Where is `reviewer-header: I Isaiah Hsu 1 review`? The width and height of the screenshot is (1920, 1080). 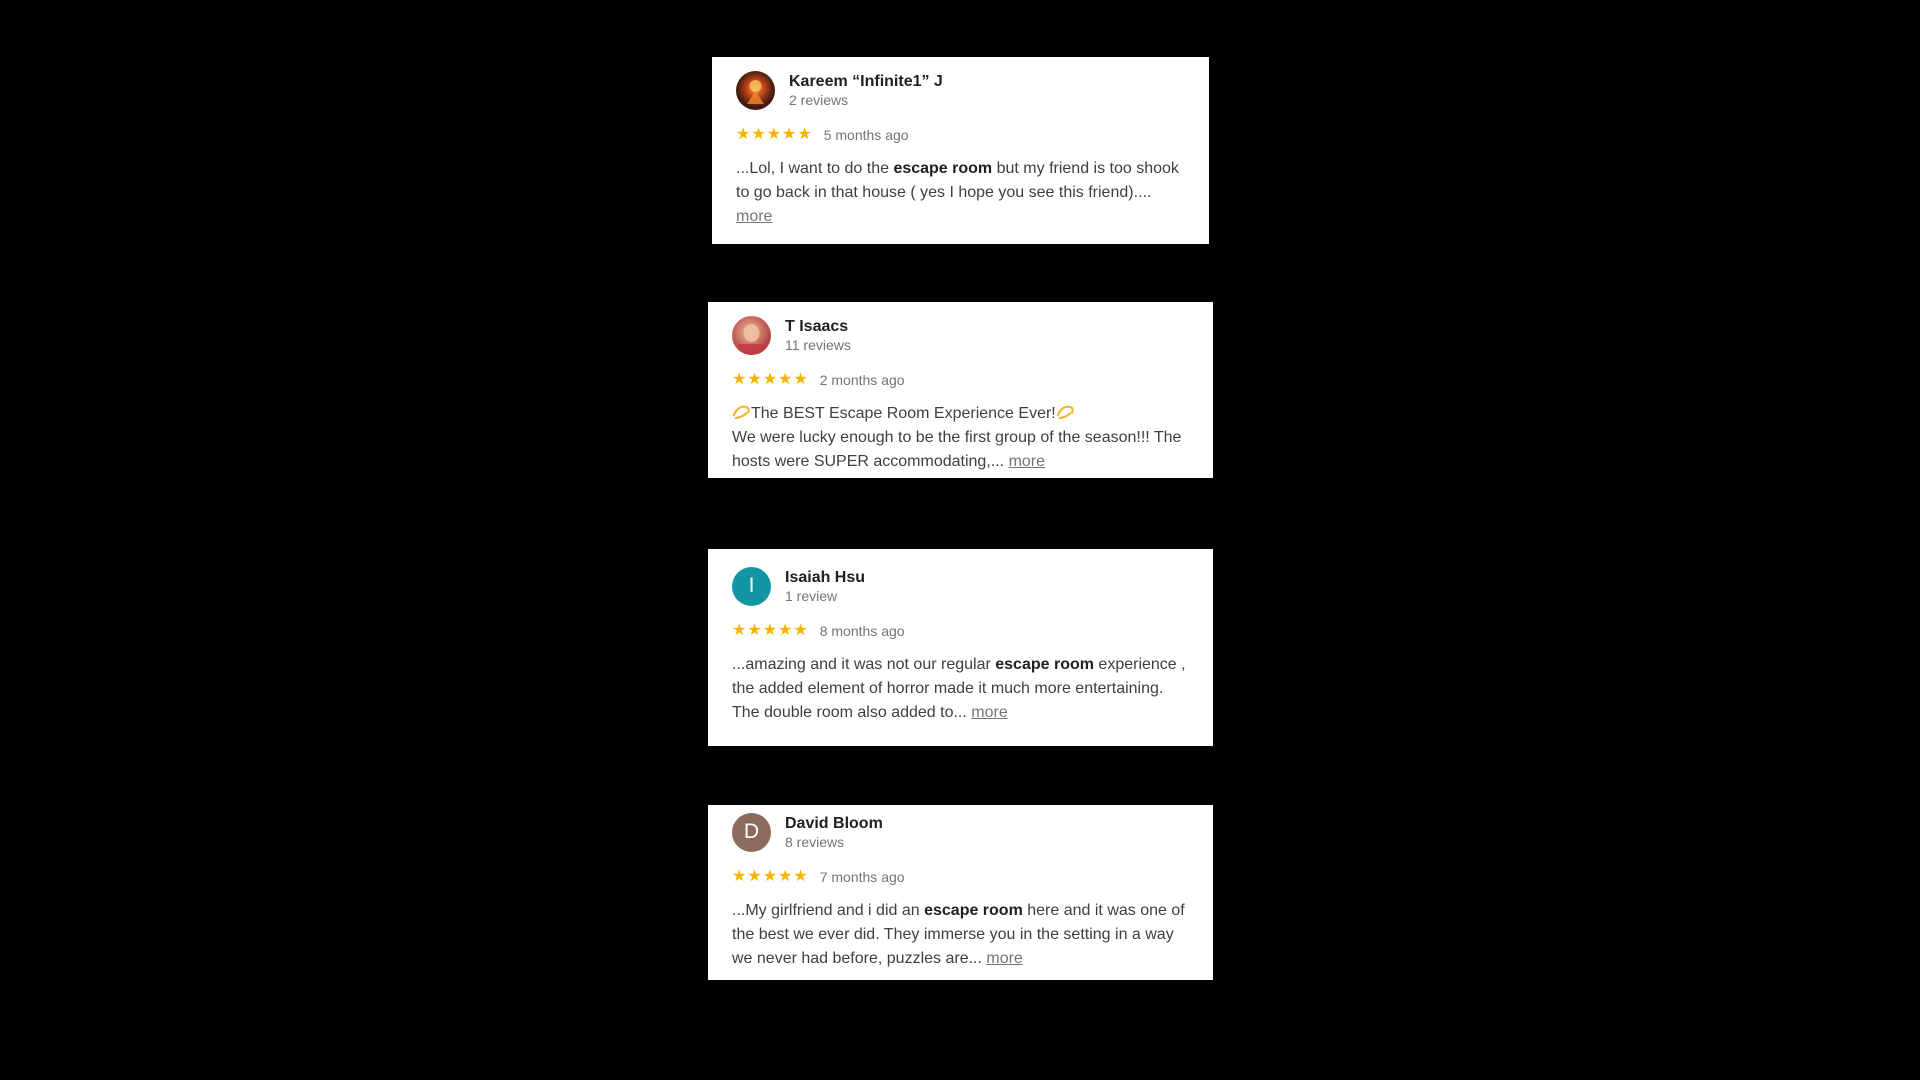
reviewer-header: I Isaiah Hsu 1 review is located at coordinates (960, 586).